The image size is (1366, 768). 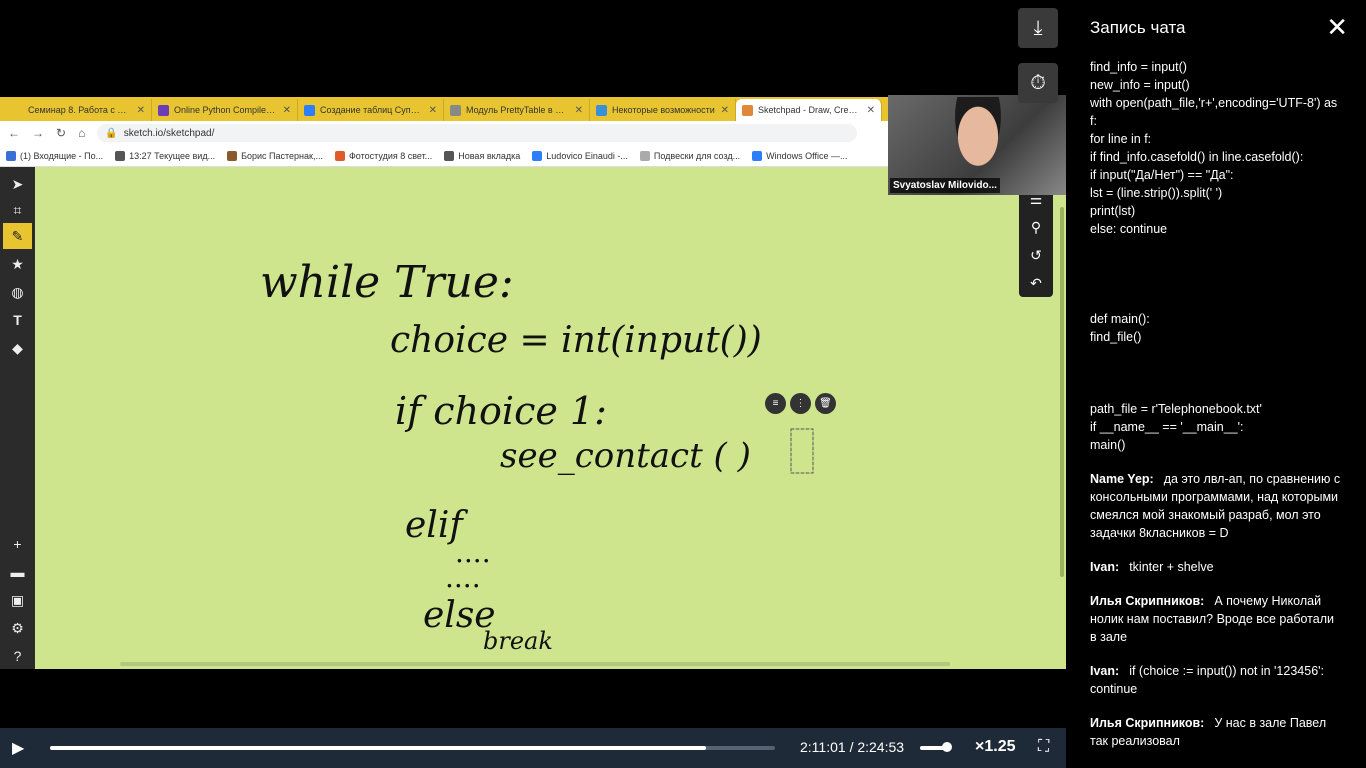 I want to click on selection-box, so click(x=802, y=451).